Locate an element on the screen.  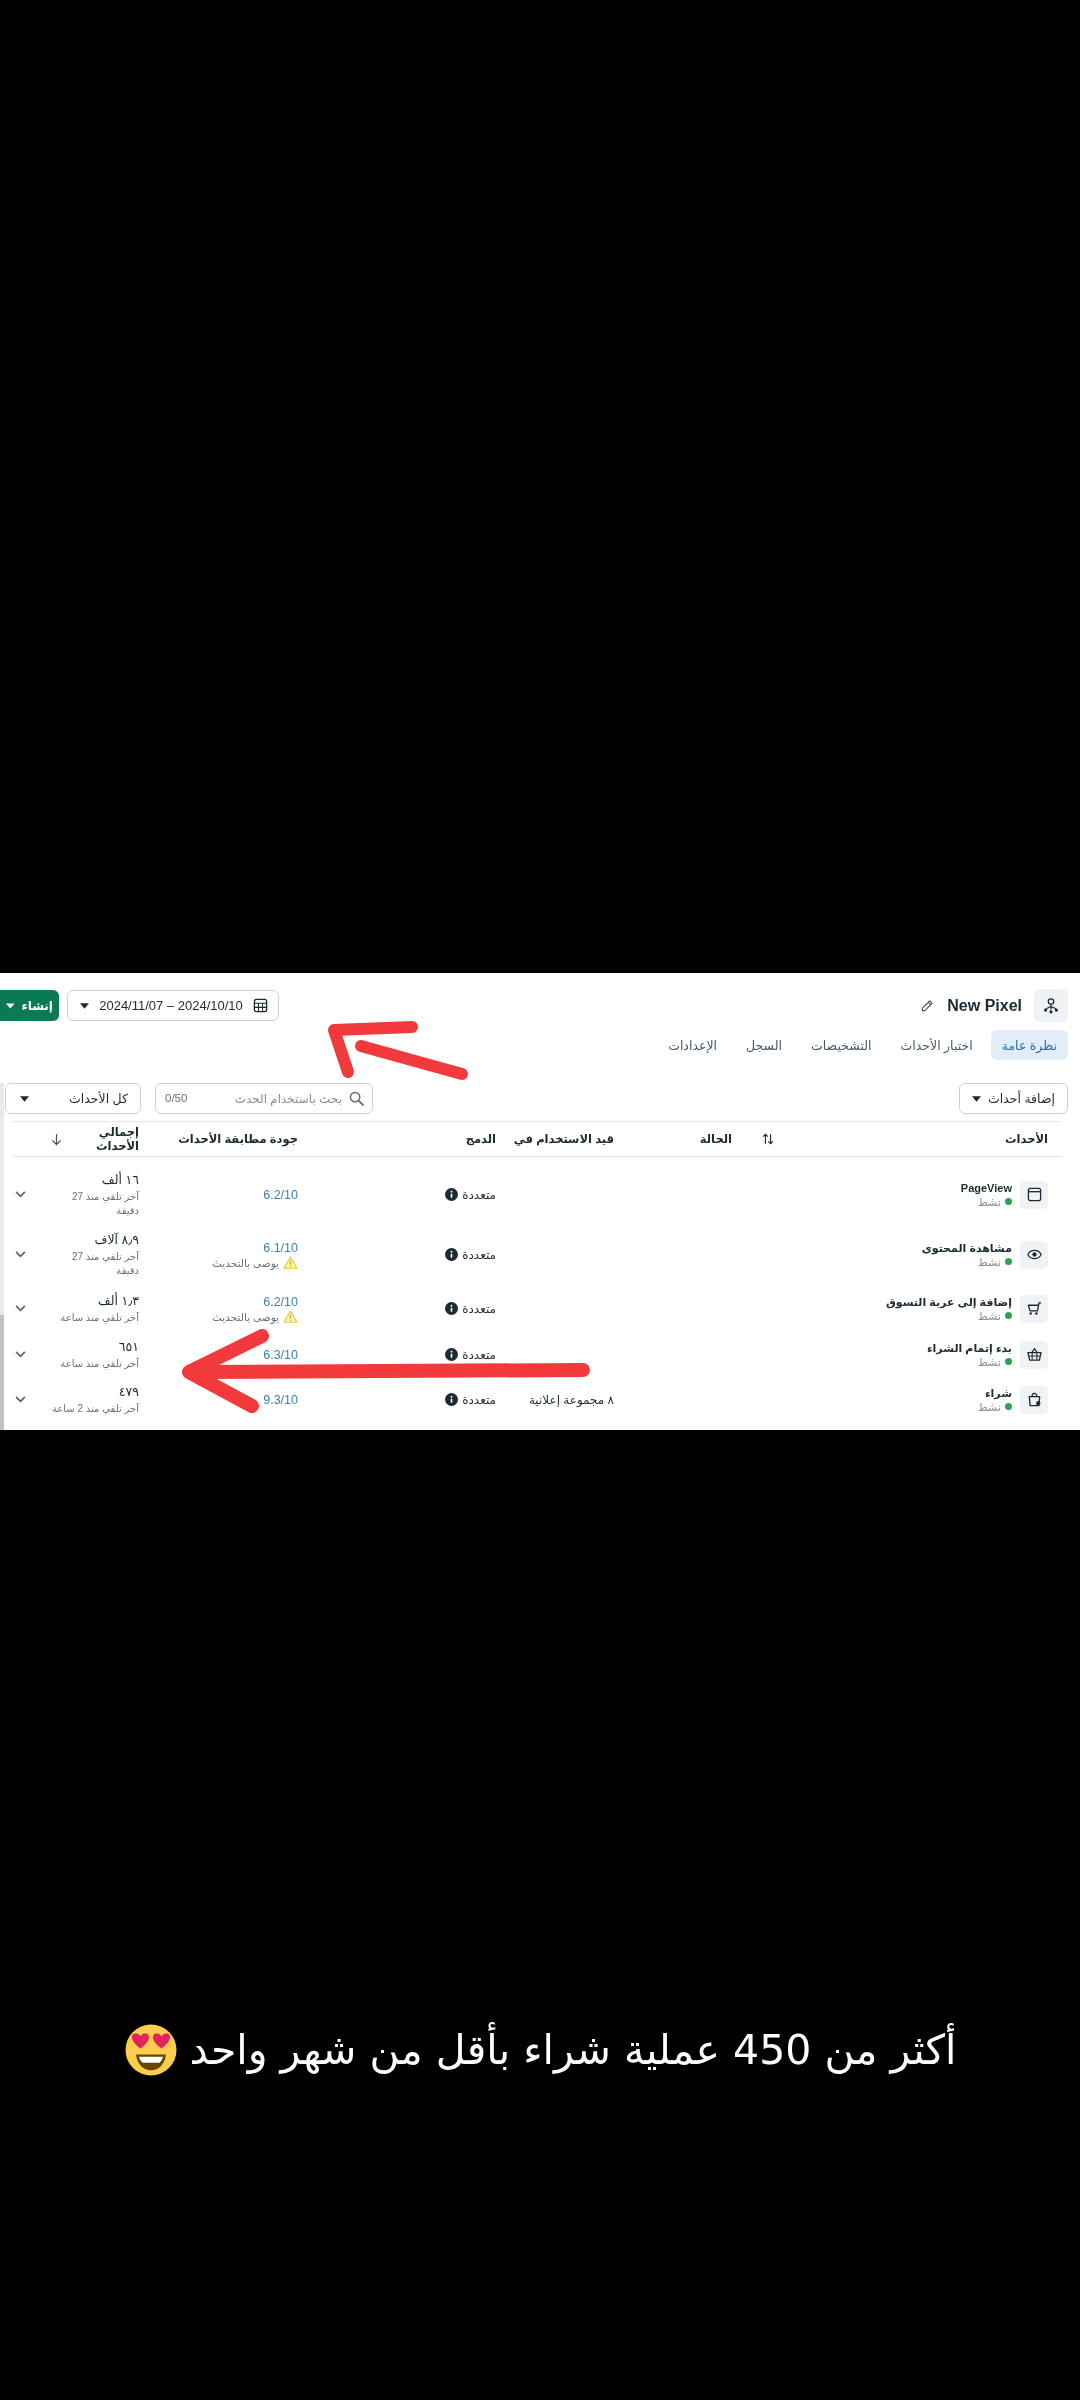
pencil-icon is located at coordinates (927, 1005).